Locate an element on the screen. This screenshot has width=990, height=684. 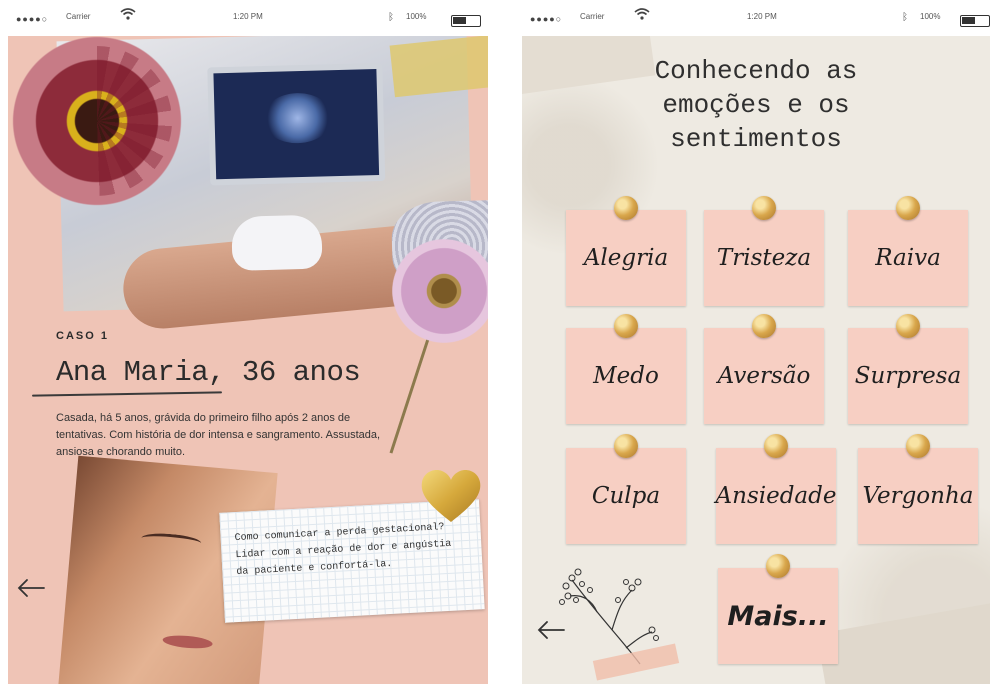
emotion-card-tristeza: Tristeza is located at coordinates (764, 251).